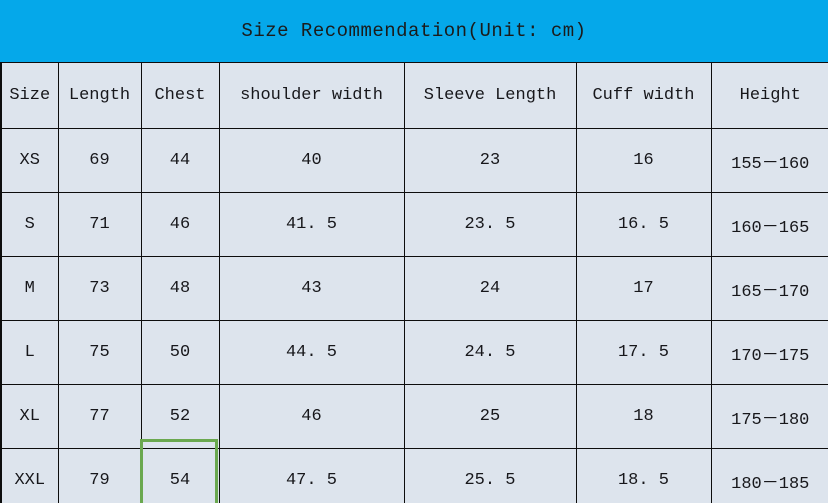  Describe the element at coordinates (643, 475) in the screenshot. I see `cell-cuff: 18. 5` at that location.